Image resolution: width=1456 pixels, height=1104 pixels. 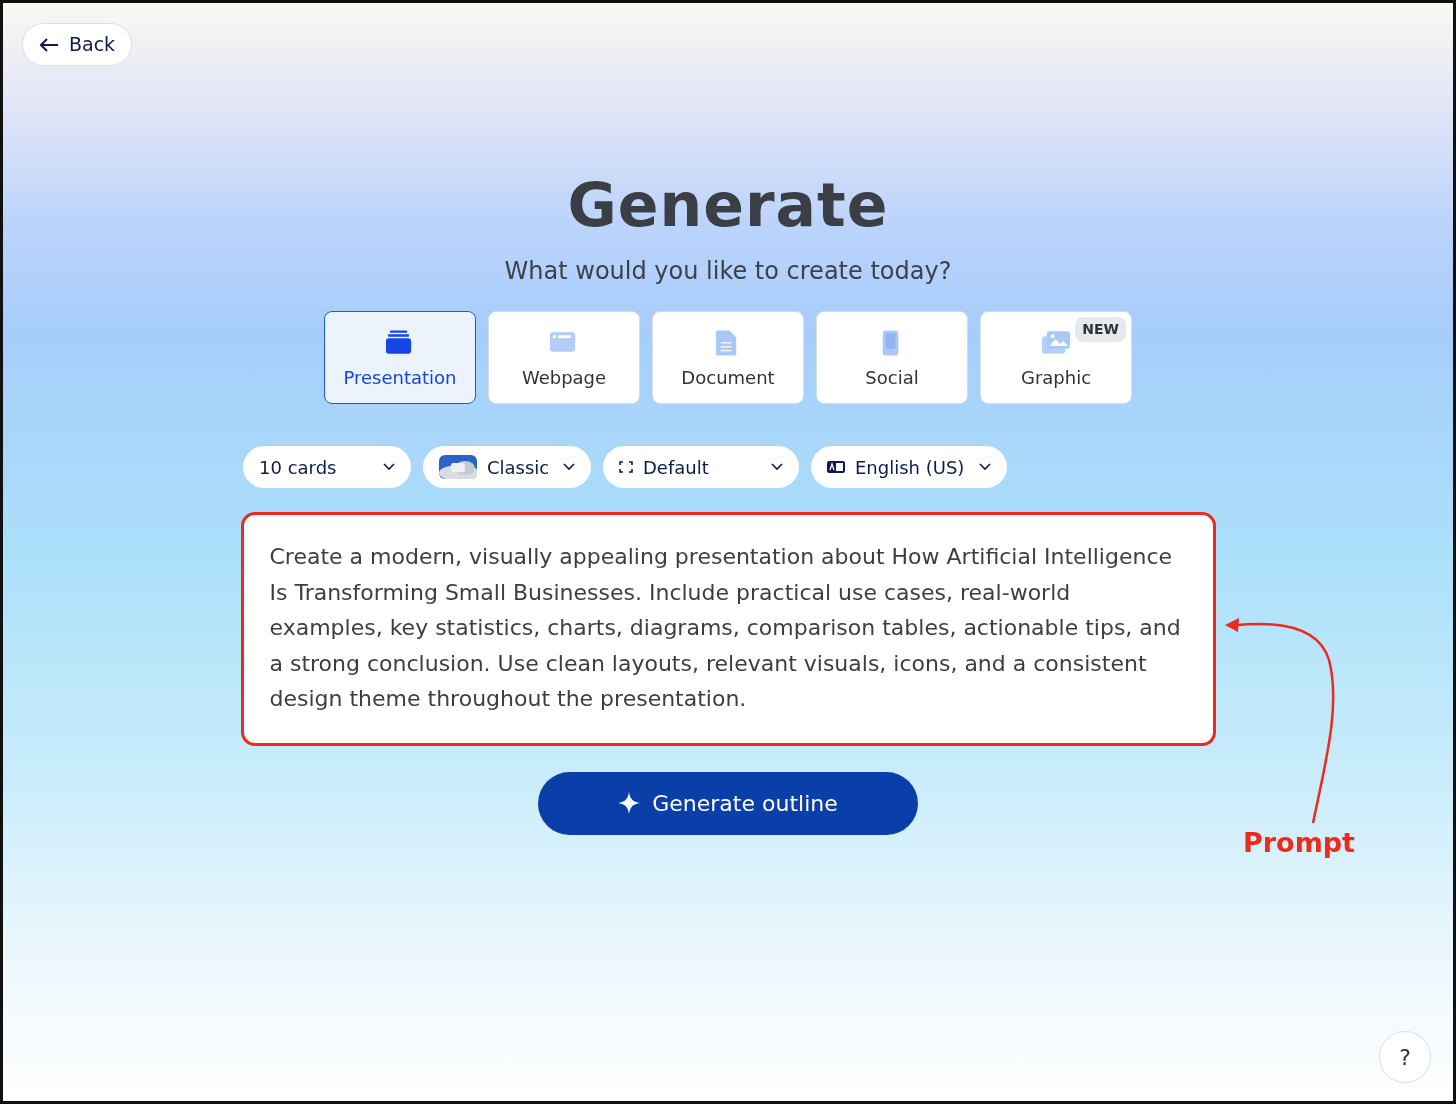 What do you see at coordinates (728, 629) in the screenshot?
I see `prompt-field: Create a modern, visually appealing presentation about How Artificial Intelligence Is Transforming Small Businesses. Include practical use cases, real-world examples, key statistics, charts, diagrams, comparison tables, actionable tips, and a strong conclusion. Use clean layouts, relevant visuals, icons, and a consistent design theme throughout the presentation.` at bounding box center [728, 629].